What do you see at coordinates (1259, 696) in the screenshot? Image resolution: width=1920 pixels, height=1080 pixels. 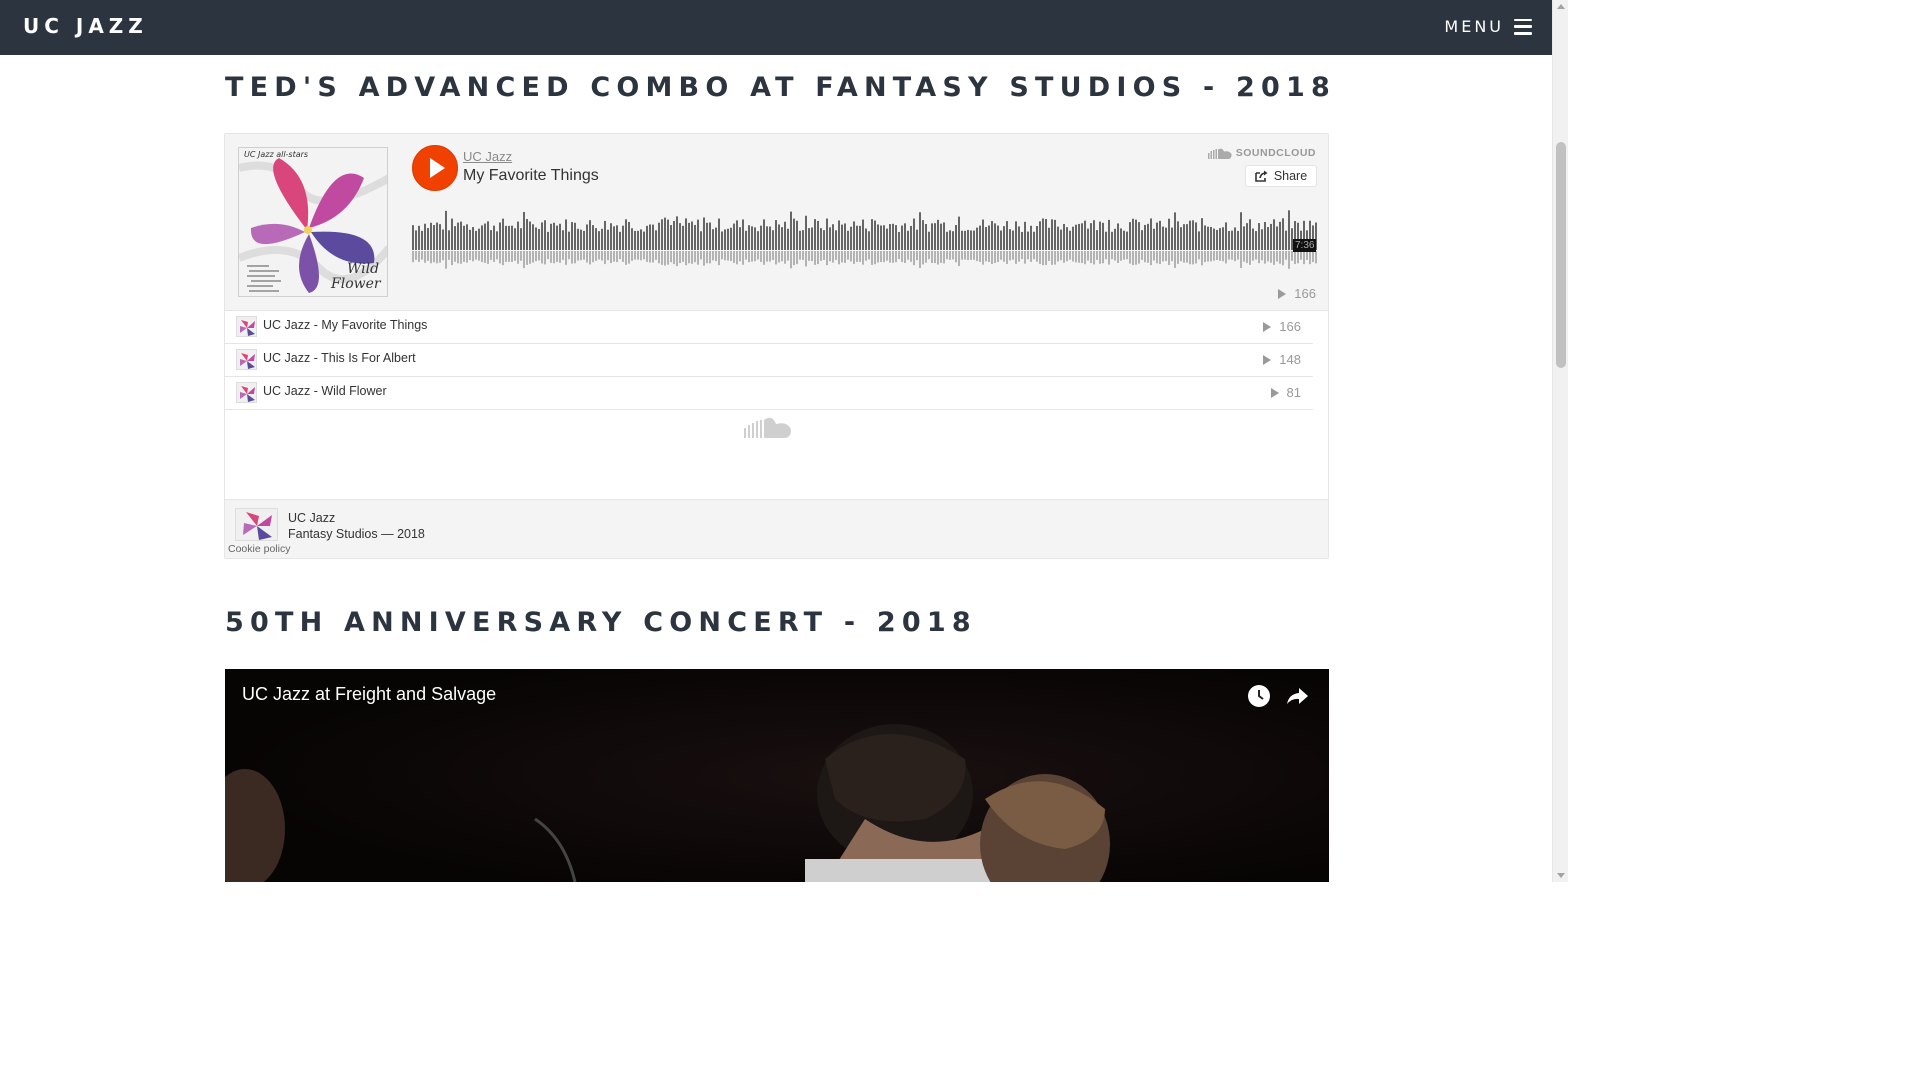 I see `clock-icon` at bounding box center [1259, 696].